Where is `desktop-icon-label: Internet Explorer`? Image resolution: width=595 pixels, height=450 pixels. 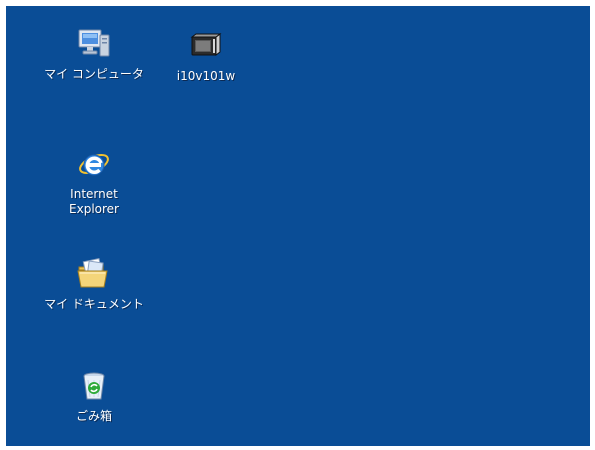 desktop-icon-label: Internet Explorer is located at coordinates (94, 201).